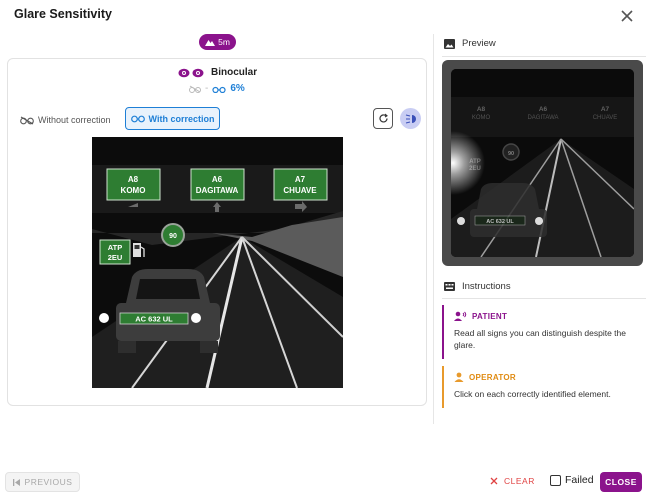 The width and height of the screenshot is (646, 493). I want to click on image-icon, so click(449, 43).